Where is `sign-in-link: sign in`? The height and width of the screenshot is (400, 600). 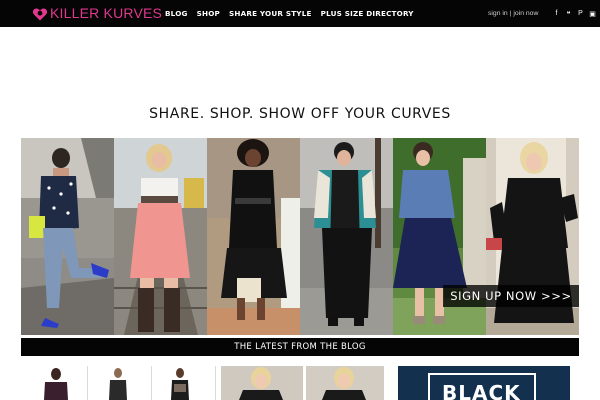 sign-in-link: sign in is located at coordinates (498, 13).